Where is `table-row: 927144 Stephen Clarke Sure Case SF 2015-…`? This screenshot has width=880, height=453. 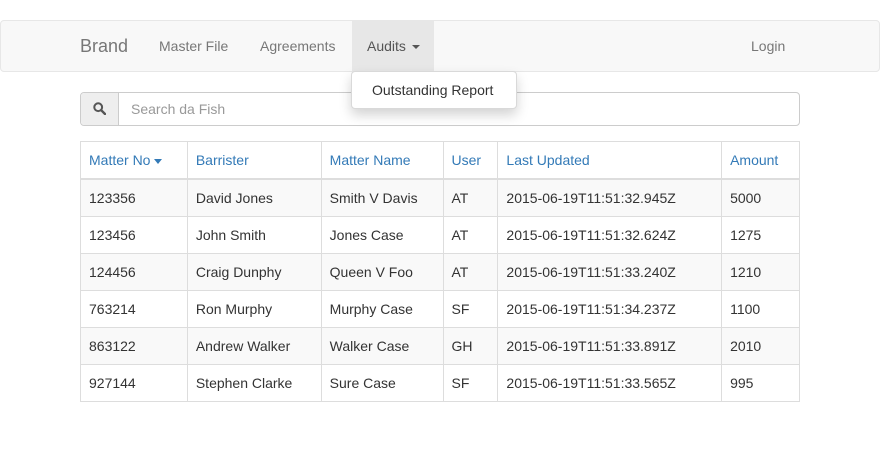 table-row: 927144 Stephen Clarke Sure Case SF 2015-… is located at coordinates (440, 383).